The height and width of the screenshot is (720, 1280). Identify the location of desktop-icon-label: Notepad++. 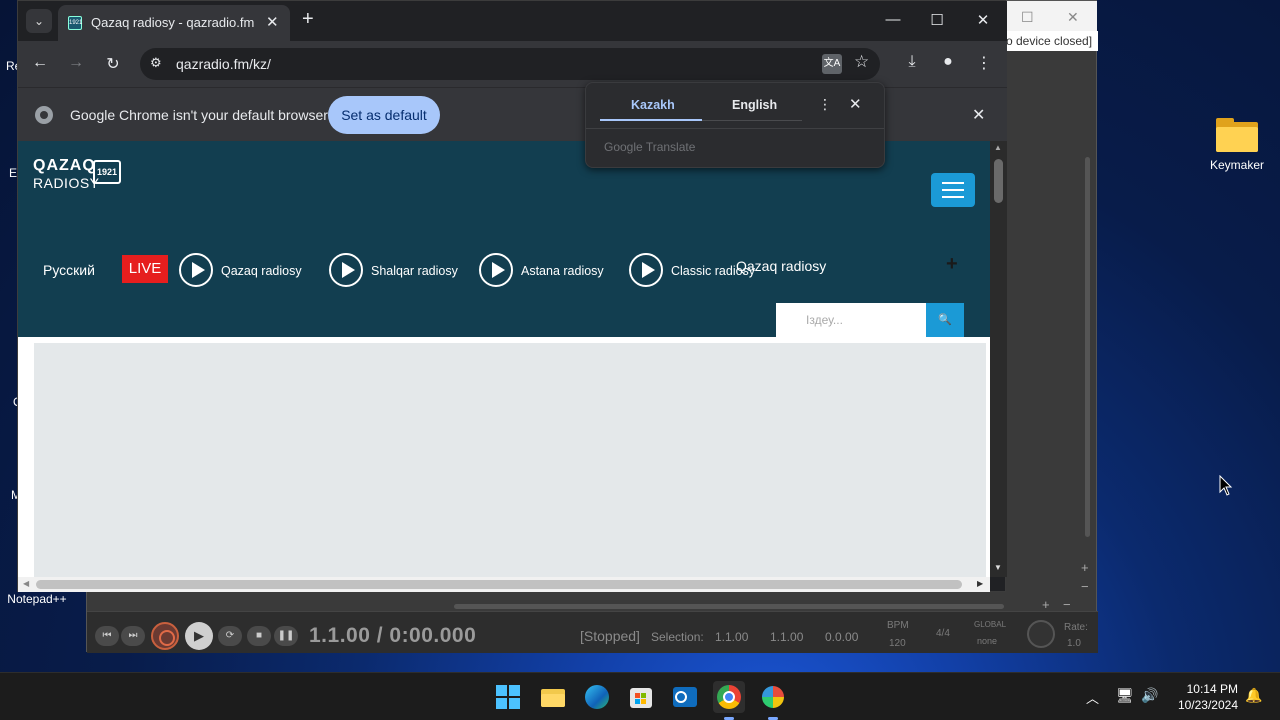
(37, 599).